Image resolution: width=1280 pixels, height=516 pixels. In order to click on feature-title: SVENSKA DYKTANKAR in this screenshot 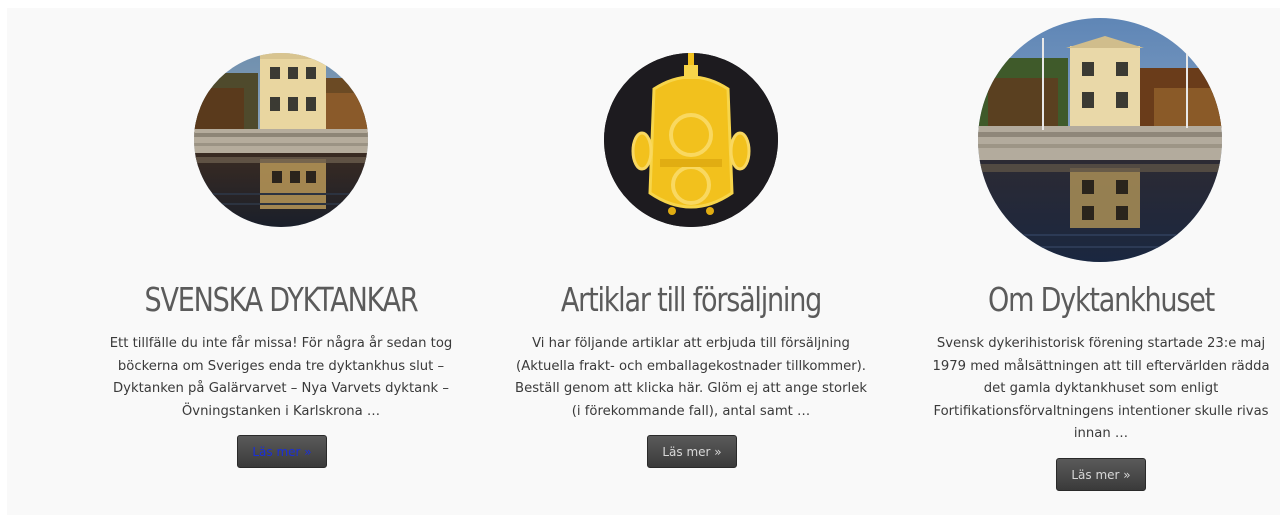, I will do `click(280, 300)`.